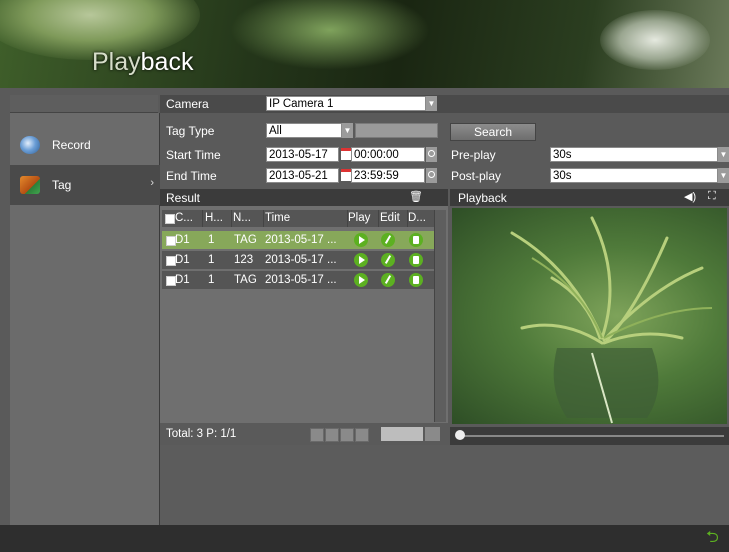 This screenshot has width=729, height=552. I want to click on record-icon, so click(30, 145).